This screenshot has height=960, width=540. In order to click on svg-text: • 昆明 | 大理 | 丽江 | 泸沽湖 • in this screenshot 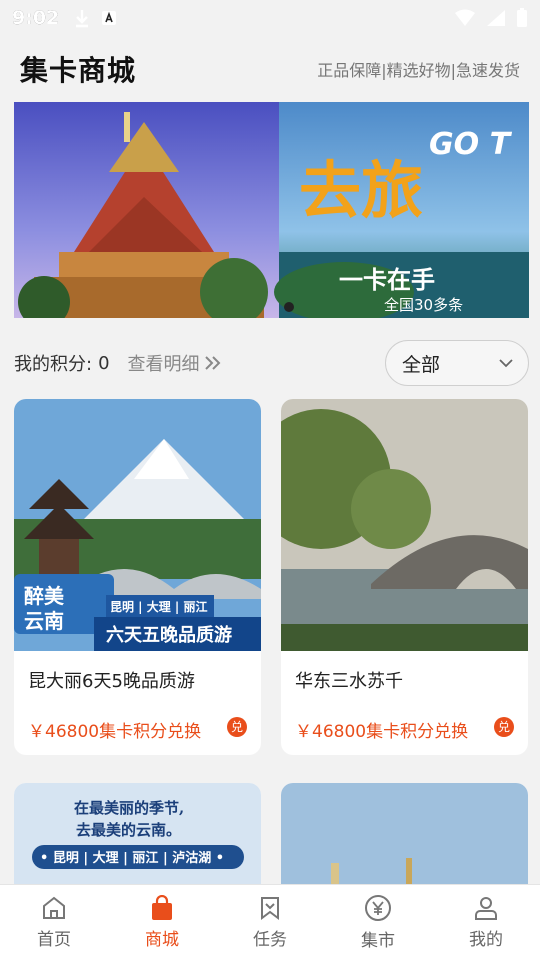, I will do `click(132, 858)`.